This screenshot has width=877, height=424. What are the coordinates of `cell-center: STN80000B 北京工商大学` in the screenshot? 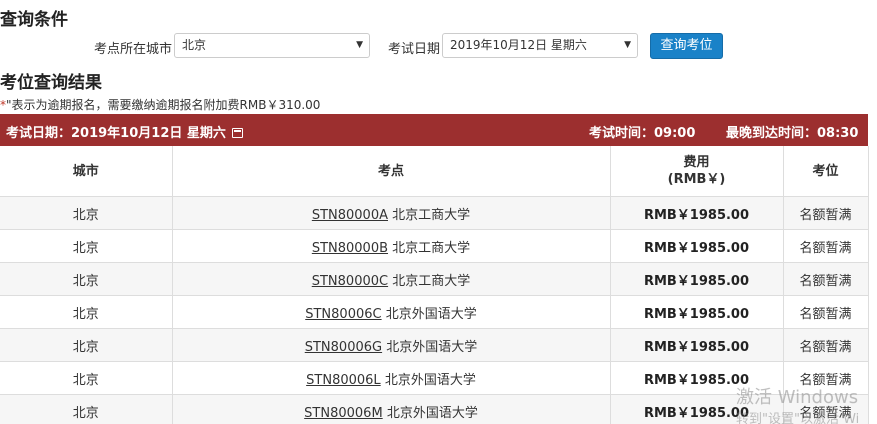 It's located at (391, 246).